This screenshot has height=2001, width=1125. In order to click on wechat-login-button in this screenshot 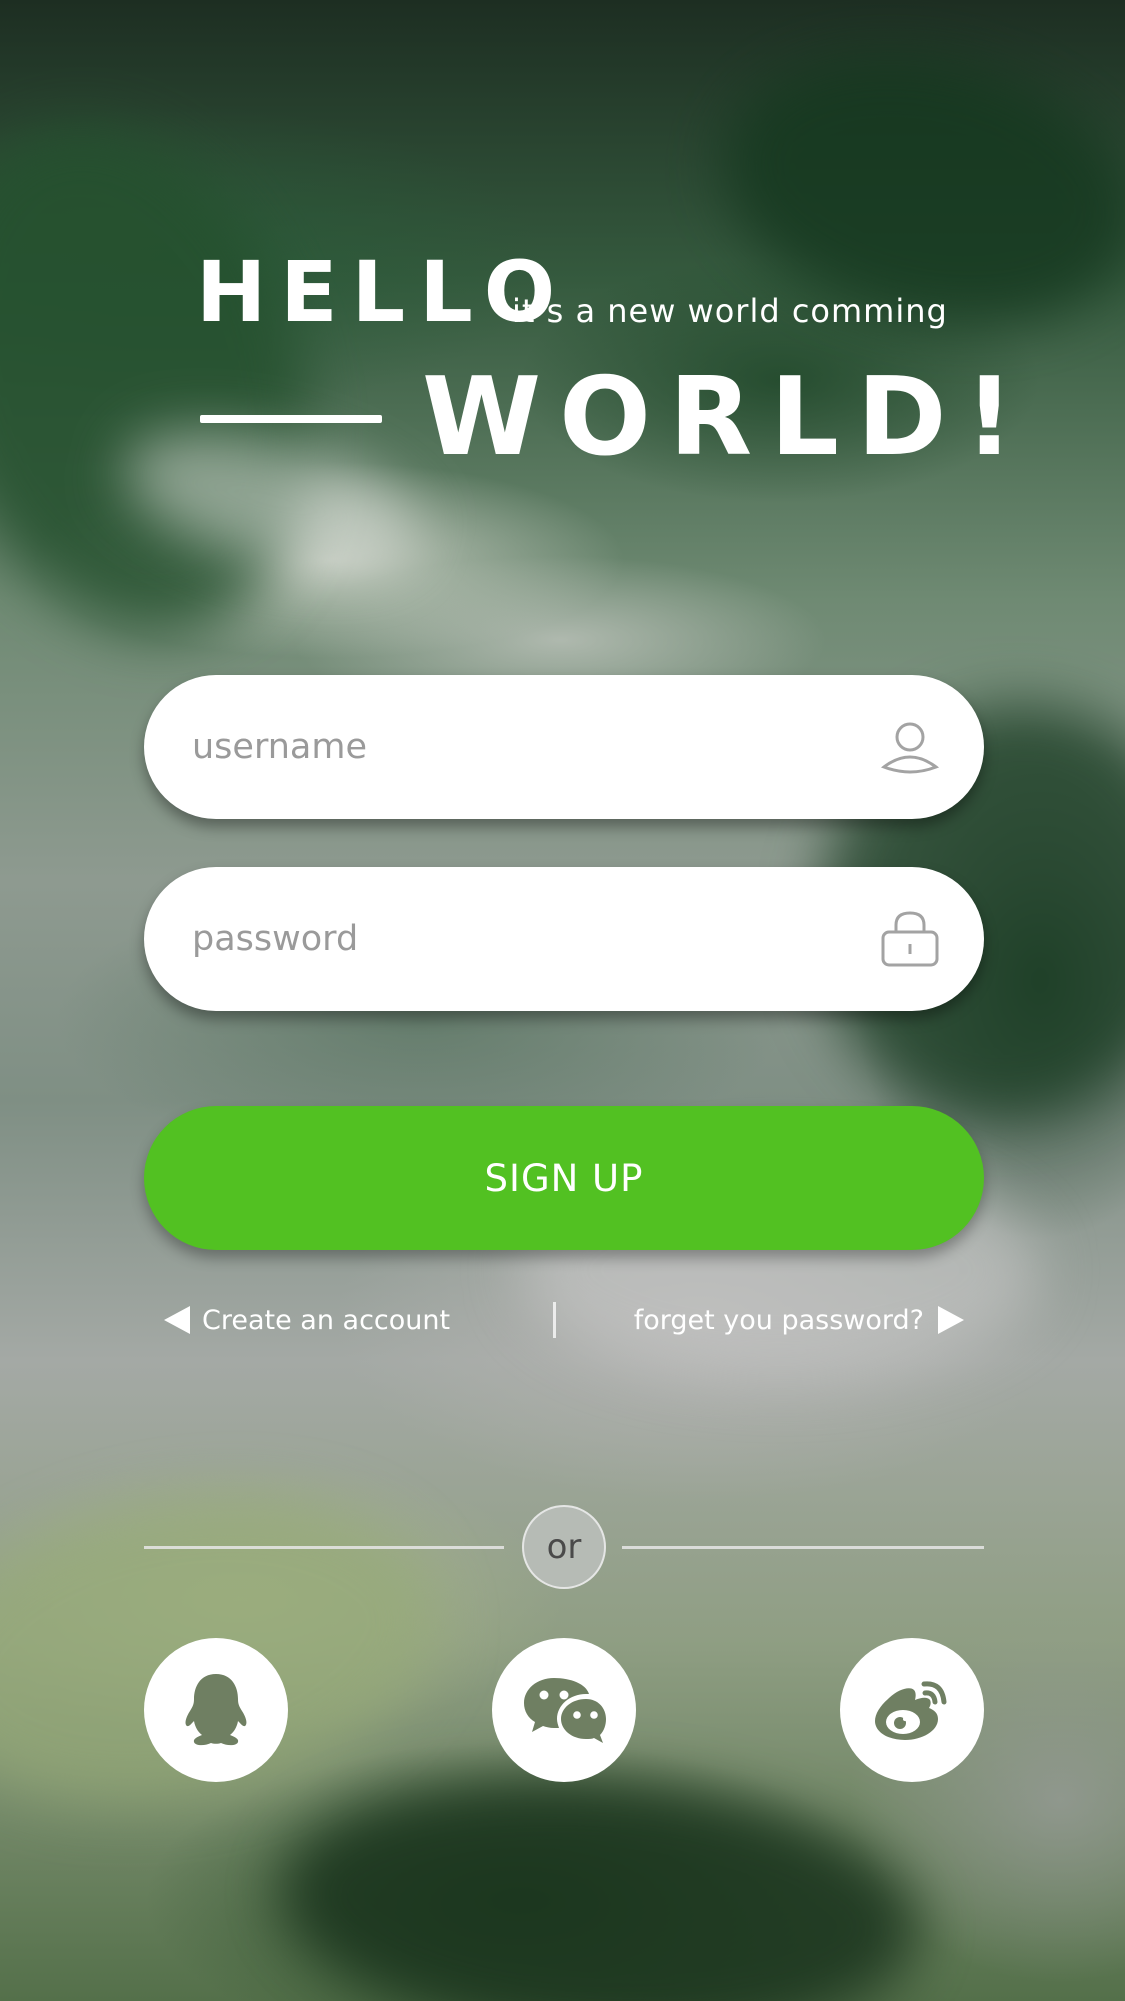, I will do `click(564, 1710)`.